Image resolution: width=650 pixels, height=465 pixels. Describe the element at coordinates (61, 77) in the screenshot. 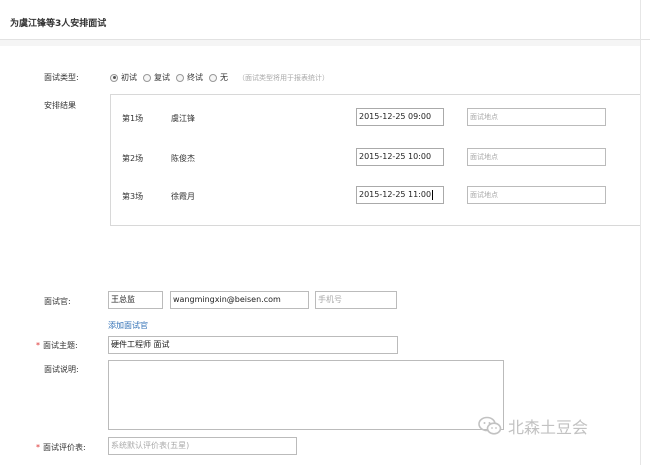

I see `interview-type-label: 面试类型:` at that location.